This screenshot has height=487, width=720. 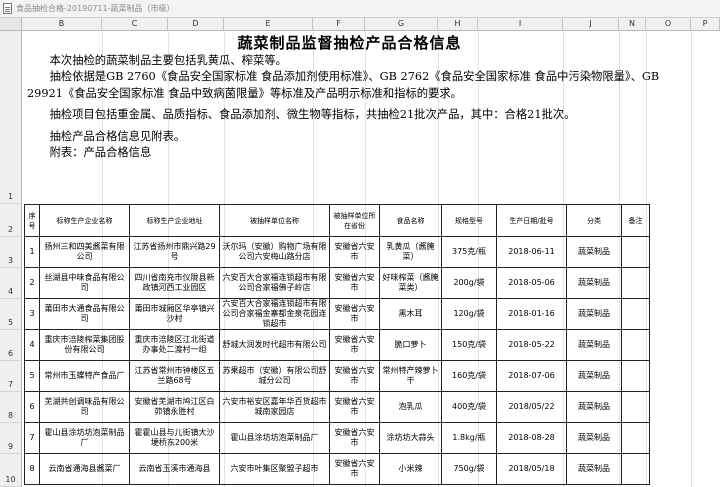 What do you see at coordinates (84, 345) in the screenshot?
I see `table-cell: 重庆市涪陵榨菜集团股份有限公司` at bounding box center [84, 345].